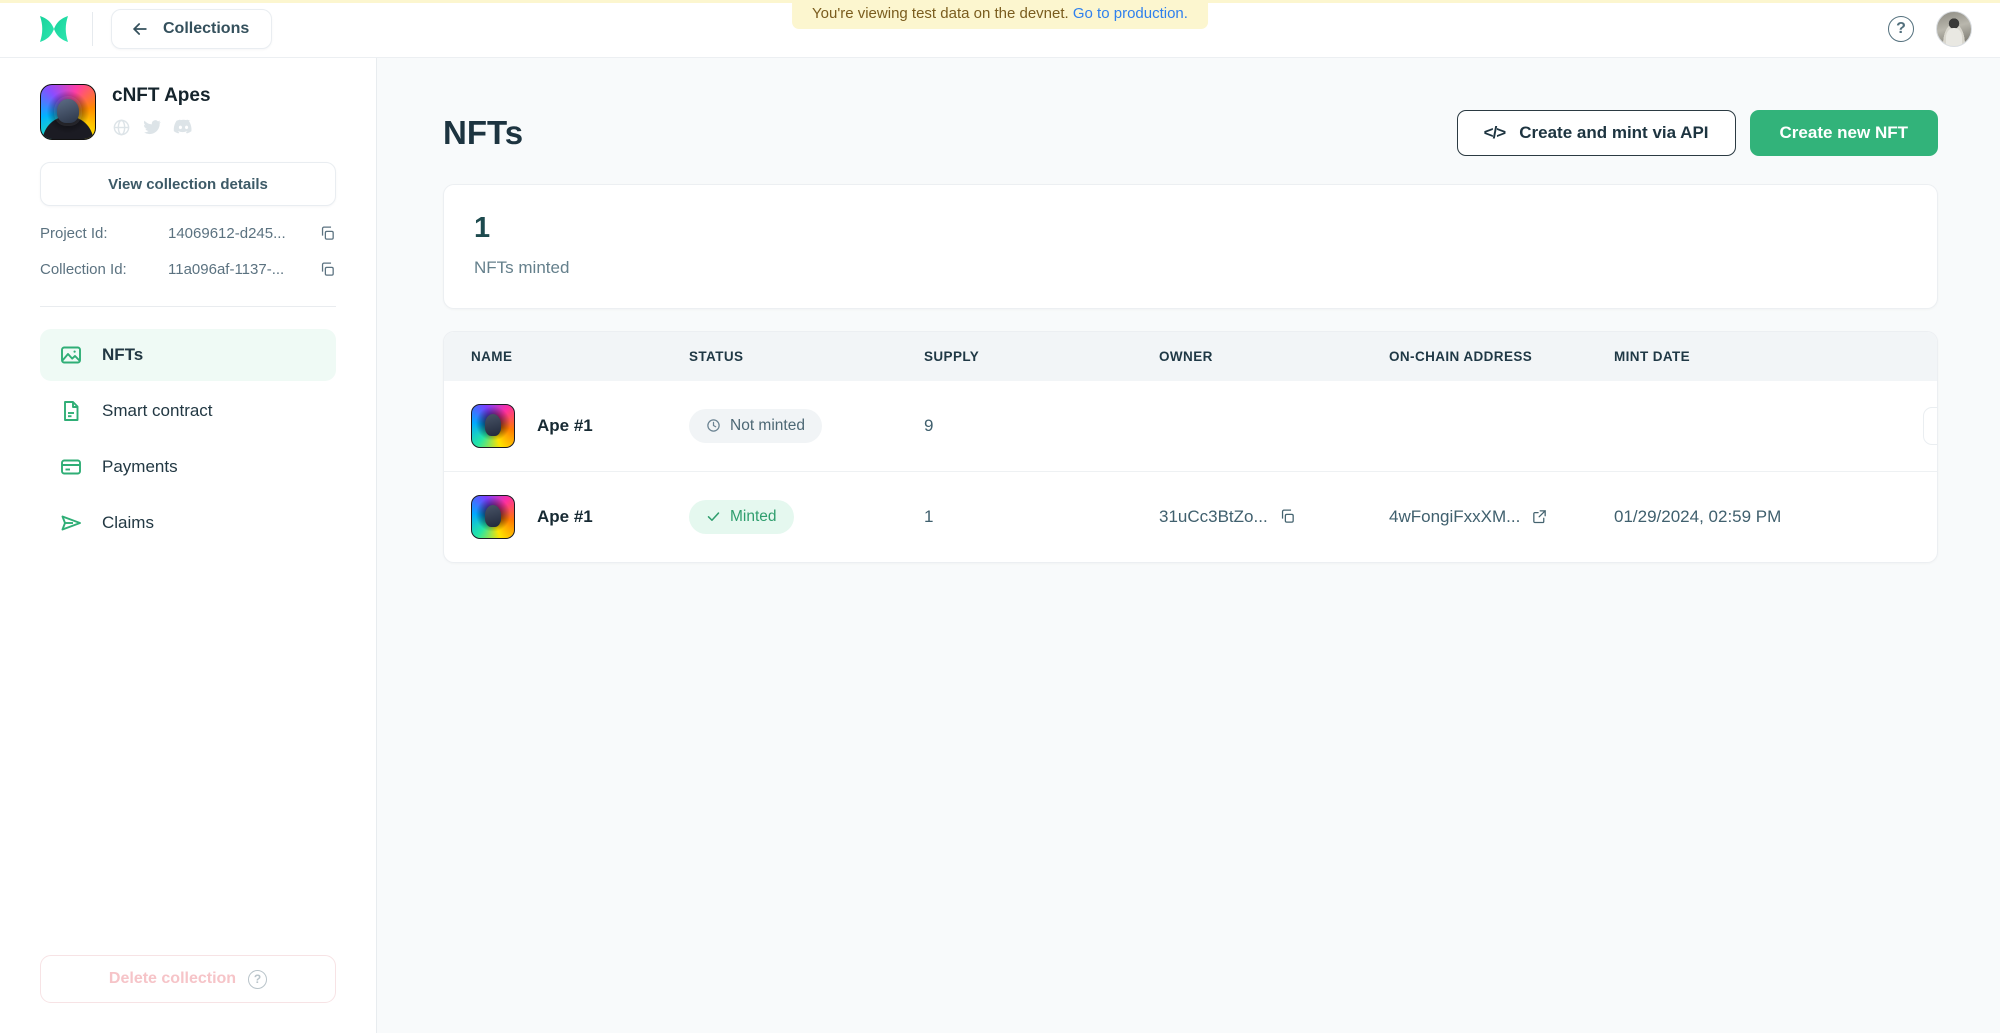 This screenshot has width=2000, height=1033. What do you see at coordinates (123, 354) in the screenshot?
I see `sidebar-item-label: NFTs` at bounding box center [123, 354].